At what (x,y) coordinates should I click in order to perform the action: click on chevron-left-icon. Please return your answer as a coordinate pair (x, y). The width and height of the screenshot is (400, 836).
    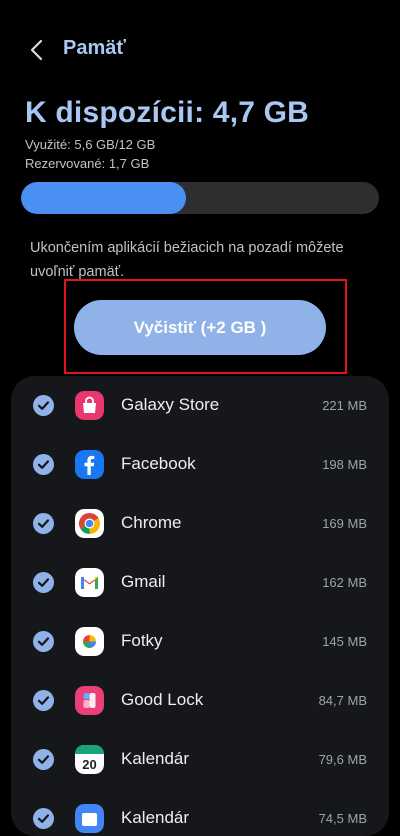
    Looking at the image, I should click on (36, 50).